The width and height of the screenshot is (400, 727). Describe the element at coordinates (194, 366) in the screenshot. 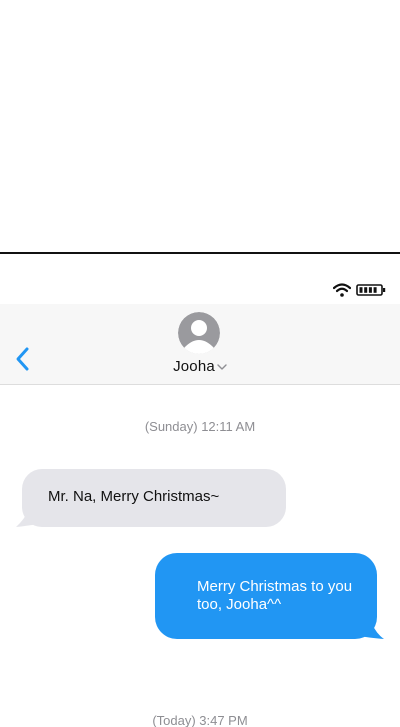

I see `contact-name: Jooha` at that location.